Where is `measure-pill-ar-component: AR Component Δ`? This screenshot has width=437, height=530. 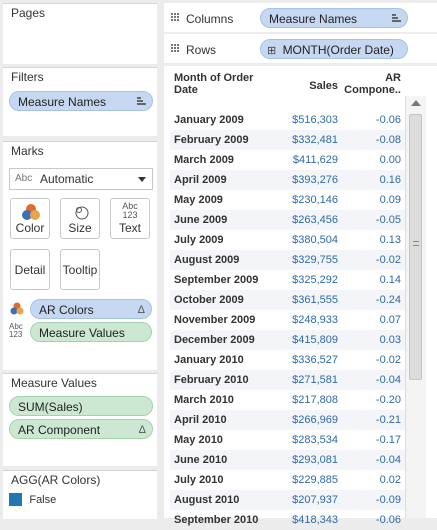 measure-pill-ar-component: AR Component Δ is located at coordinates (81, 429).